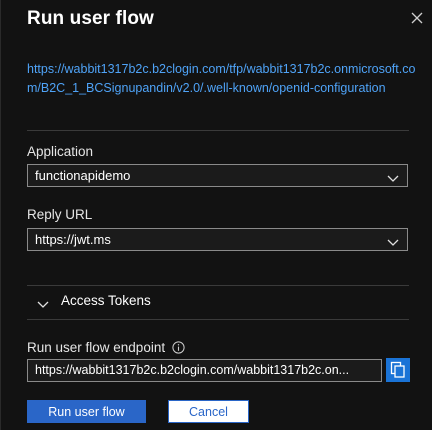 The width and height of the screenshot is (432, 430). What do you see at coordinates (60, 214) in the screenshot?
I see `reply-url-label: Reply URL` at bounding box center [60, 214].